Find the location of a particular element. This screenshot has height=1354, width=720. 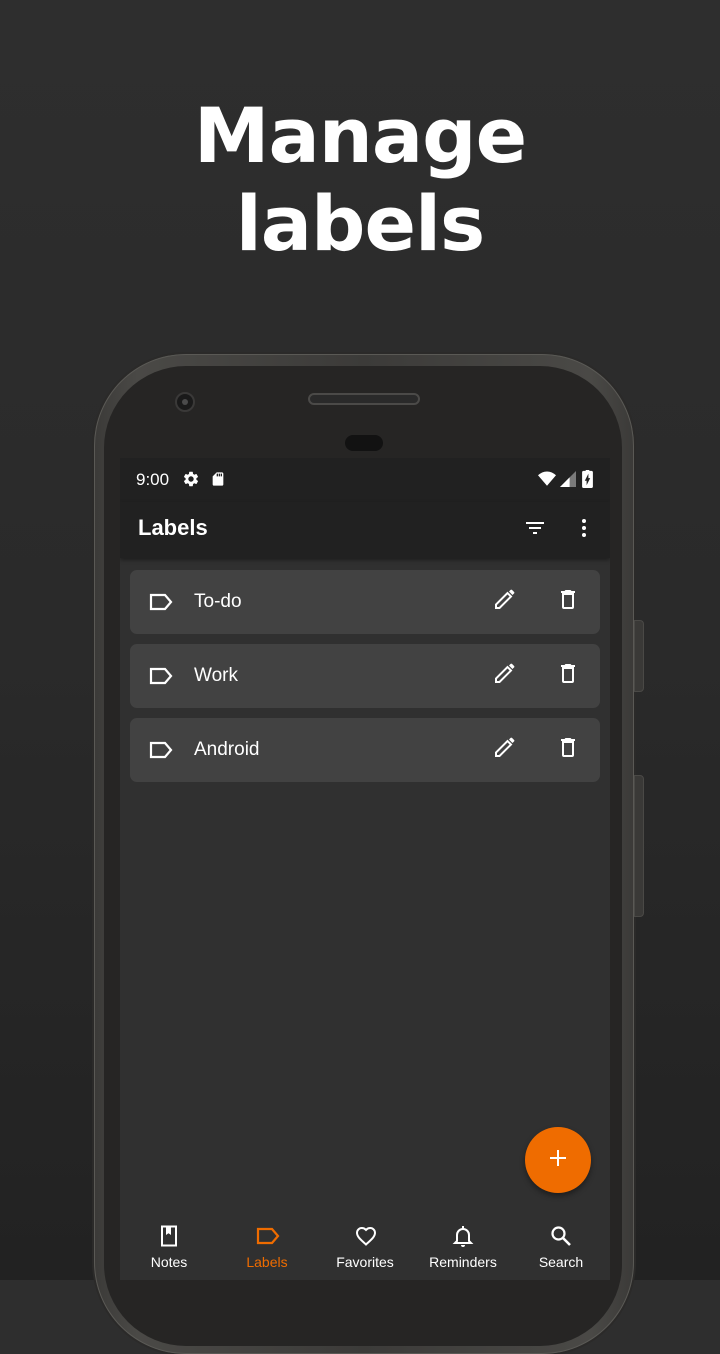

nav-item-favorites: Favorites is located at coordinates (365, 1245).